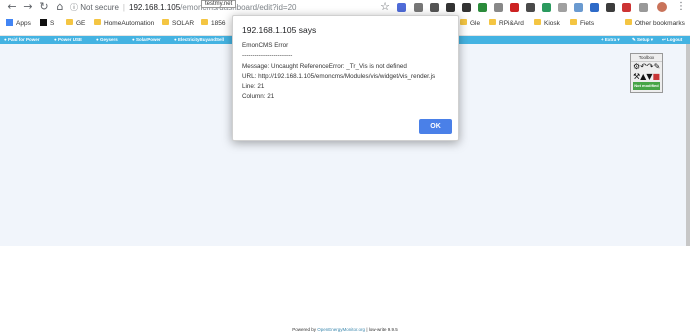  I want to click on trash-icon: ■, so click(656, 77).